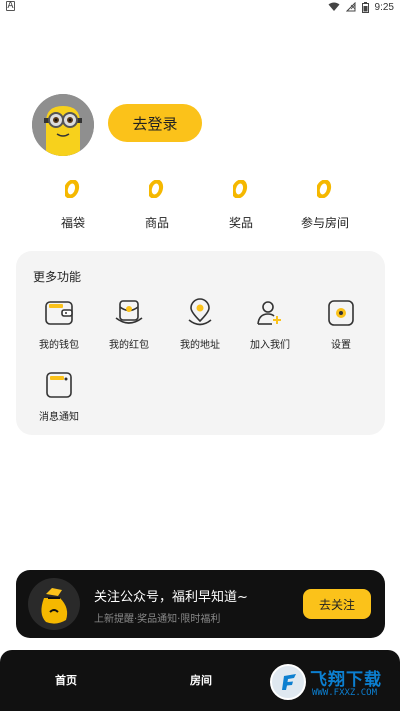 The width and height of the screenshot is (400, 711). I want to click on lucky-bag-icon, so click(54, 606).